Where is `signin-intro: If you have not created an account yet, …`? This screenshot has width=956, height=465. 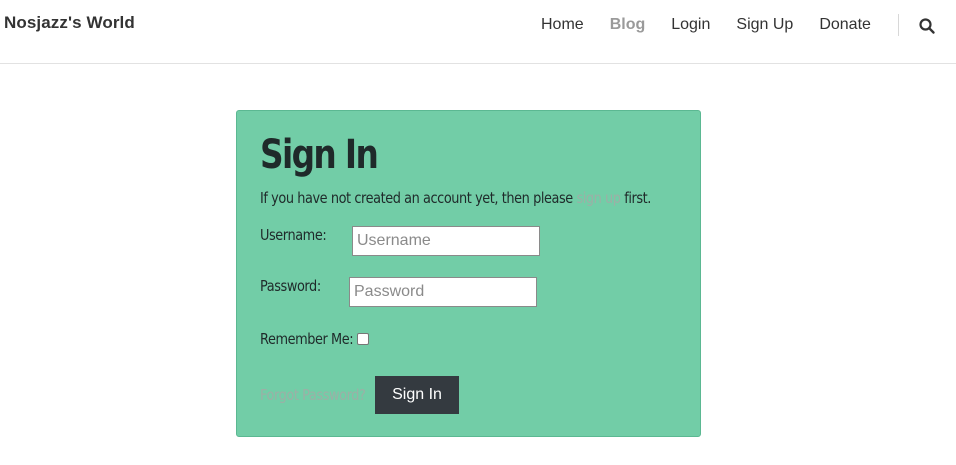 signin-intro: If you have not created an account yet, … is located at coordinates (455, 198).